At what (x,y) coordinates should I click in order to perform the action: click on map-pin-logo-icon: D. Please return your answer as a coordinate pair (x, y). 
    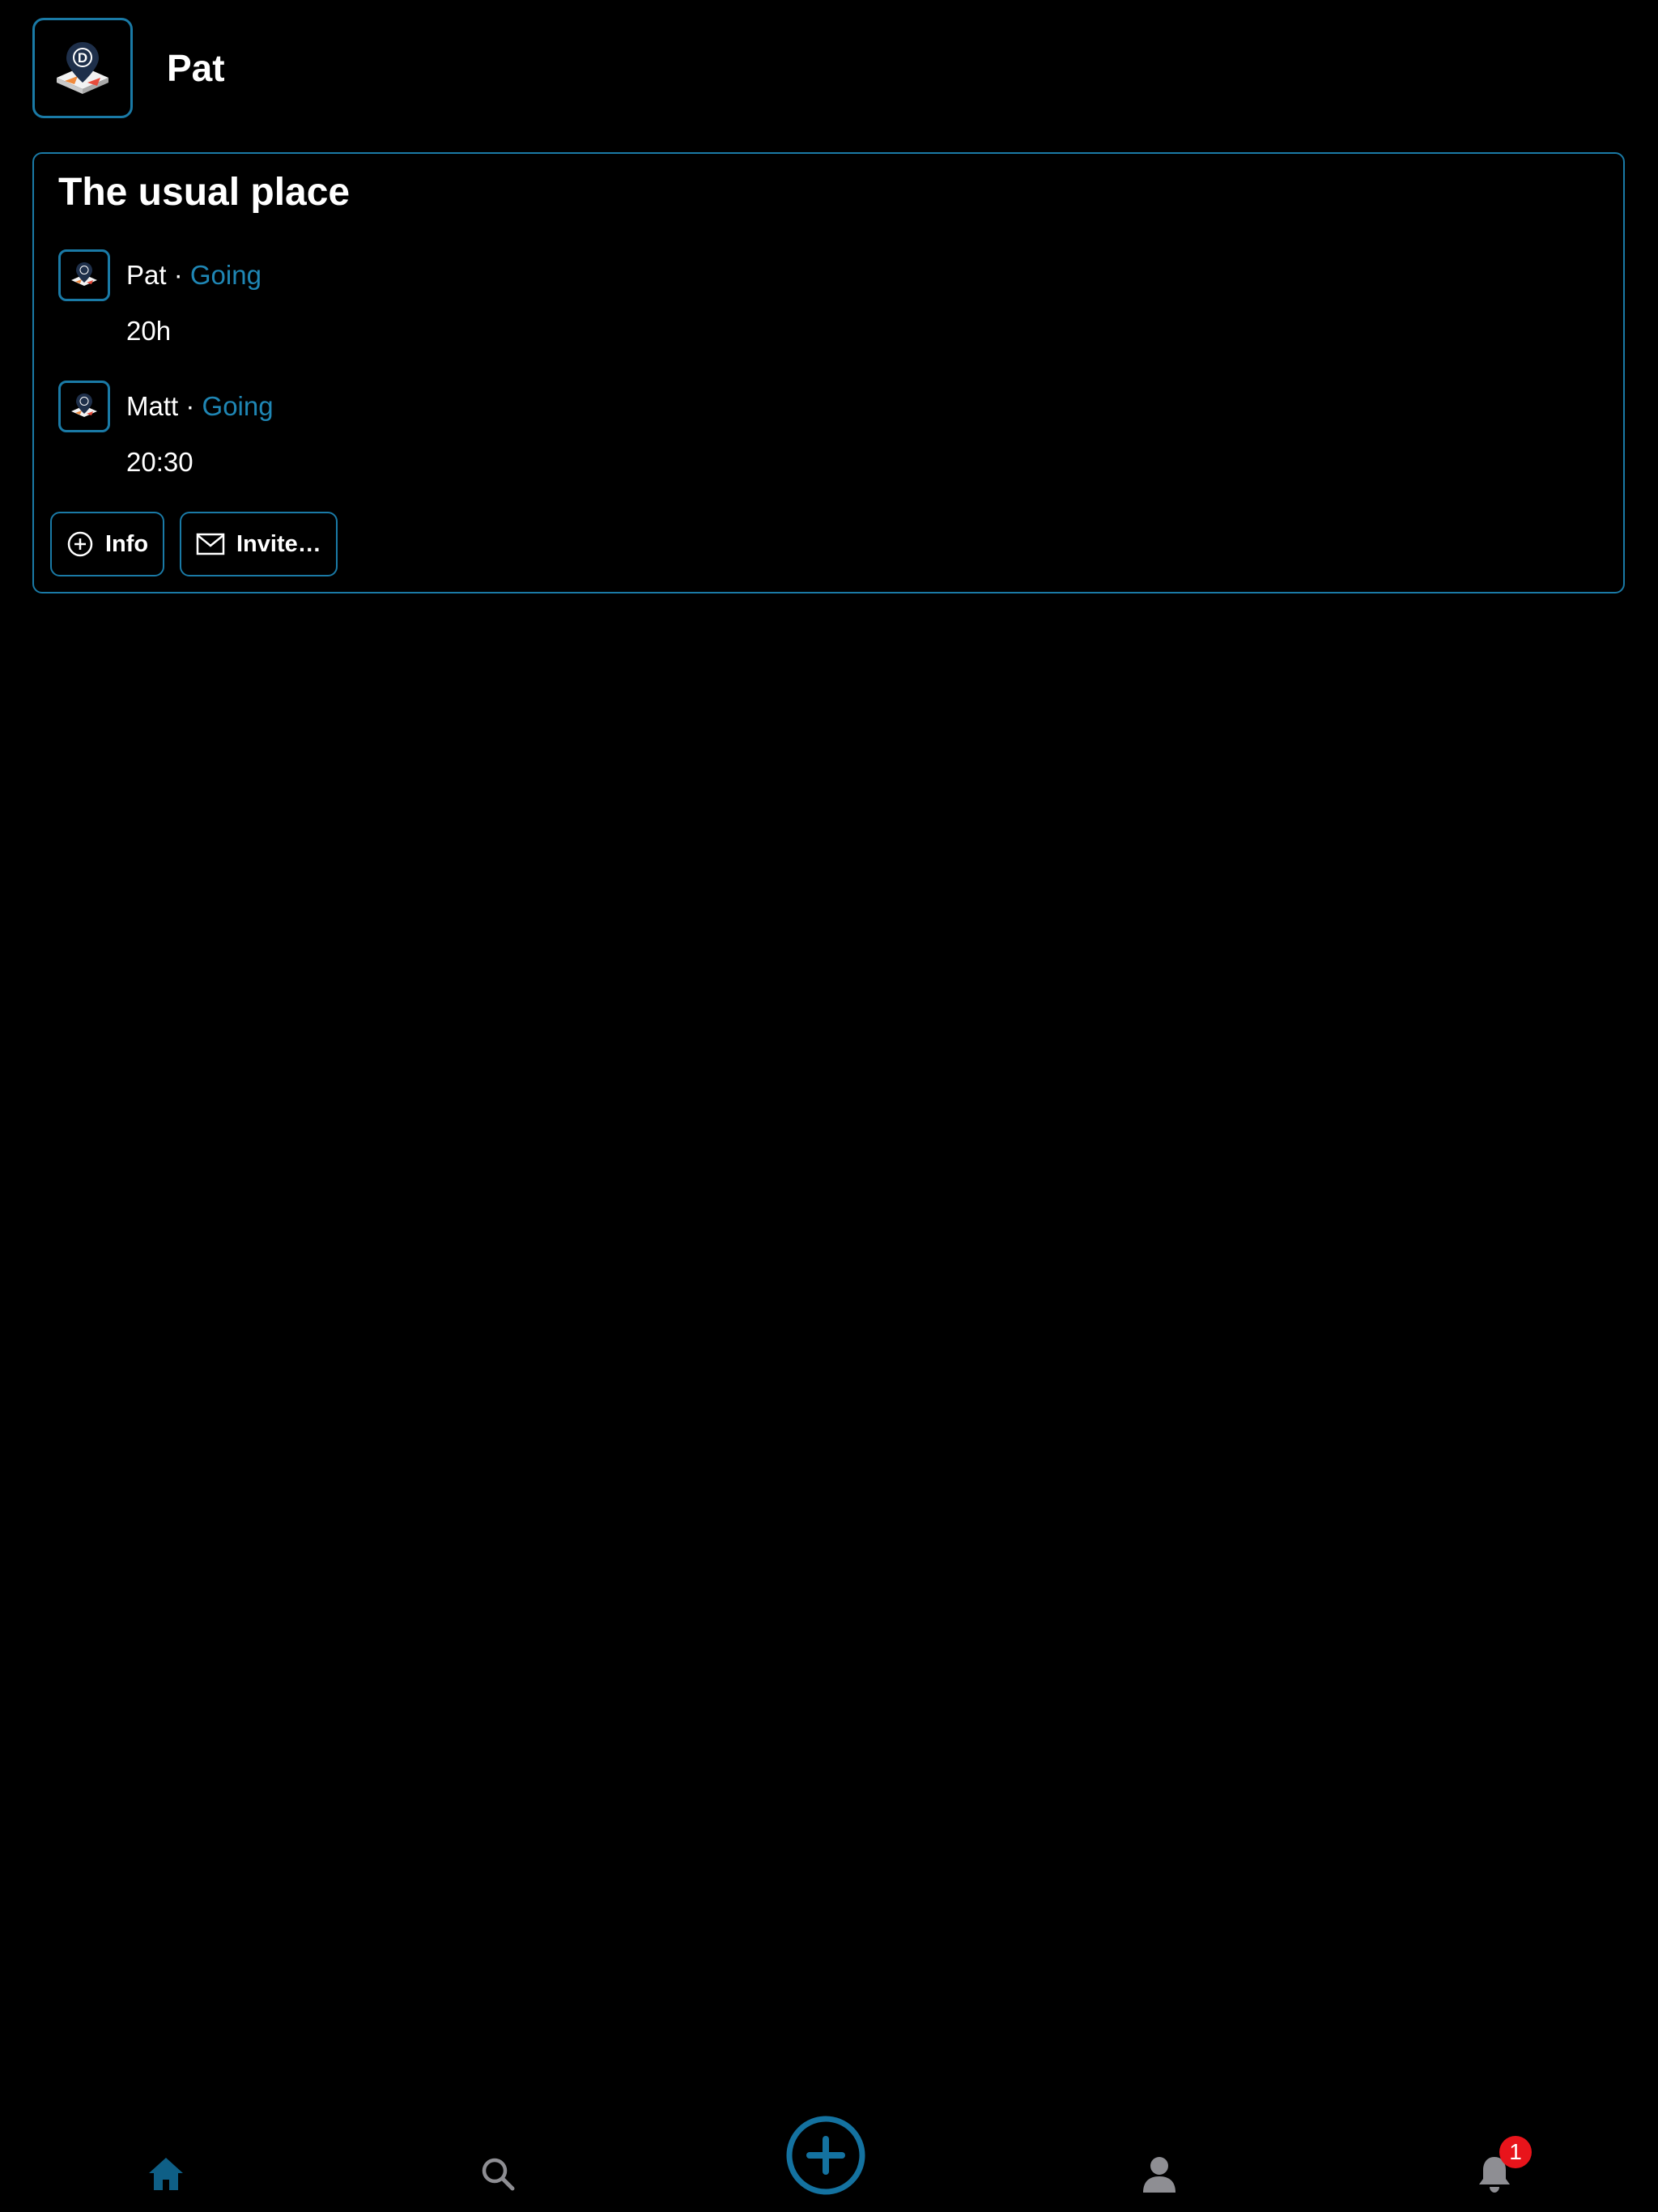
    Looking at the image, I should click on (82, 68).